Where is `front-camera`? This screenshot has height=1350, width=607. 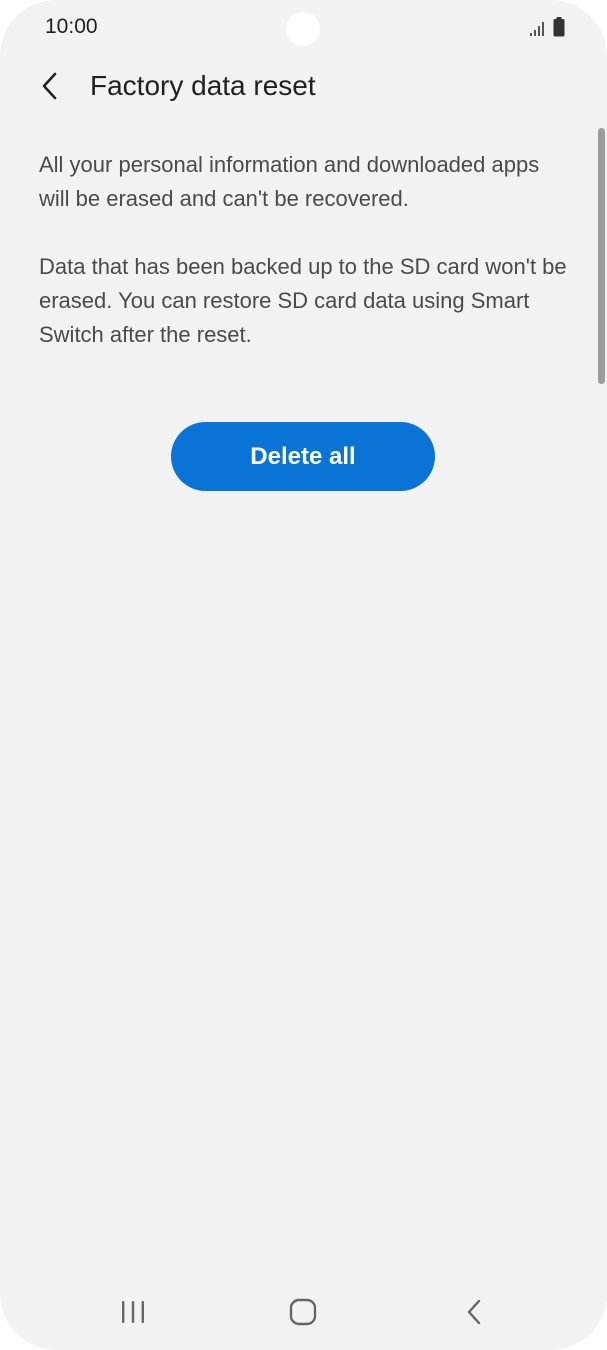 front-camera is located at coordinates (303, 29).